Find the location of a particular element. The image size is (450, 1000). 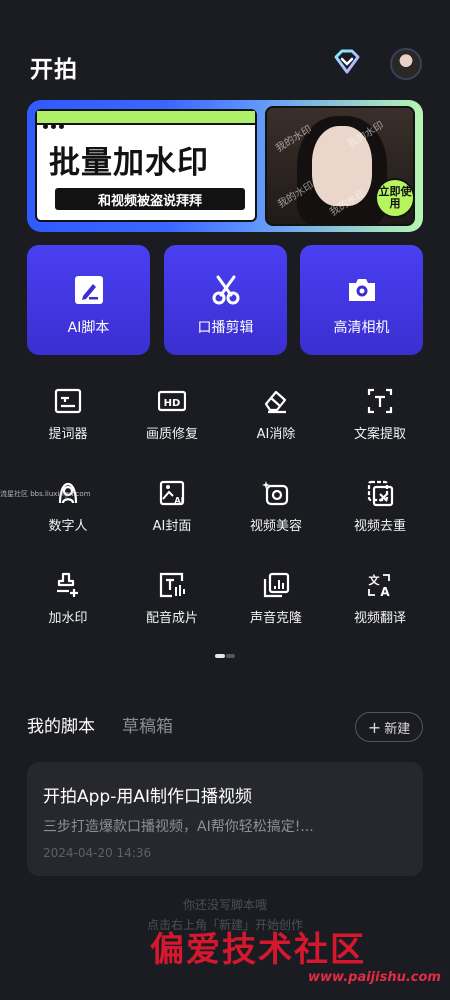

tool-video-translate-label: 视频翻译 is located at coordinates (379, 618).